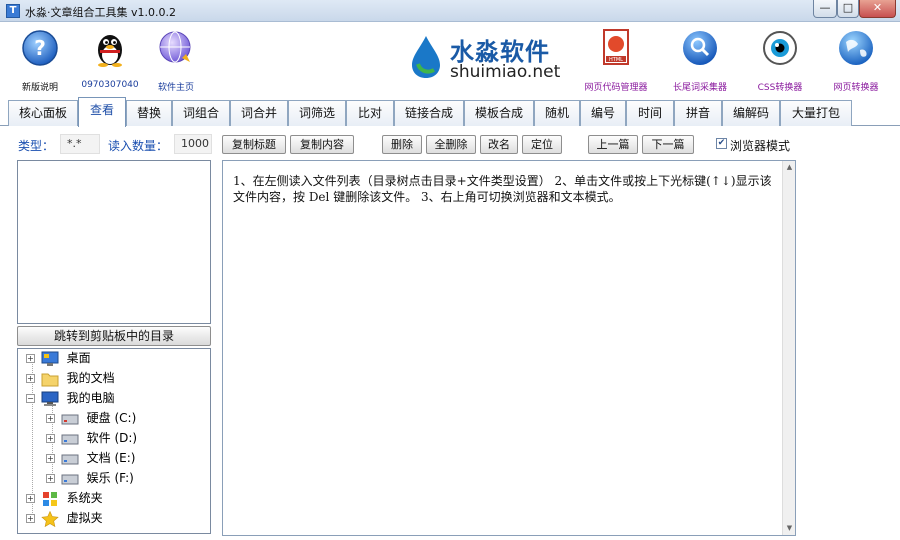  Describe the element at coordinates (64, 498) in the screenshot. I see `tree-node-system-folder: + 系统夹` at that location.